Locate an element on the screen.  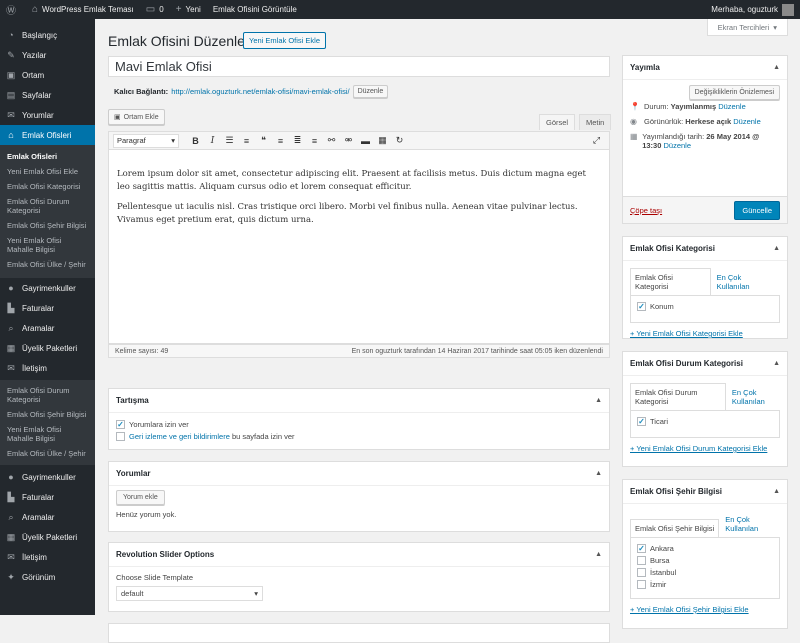
edit-visibility-link: Düzenle is located at coordinates (747, 121).